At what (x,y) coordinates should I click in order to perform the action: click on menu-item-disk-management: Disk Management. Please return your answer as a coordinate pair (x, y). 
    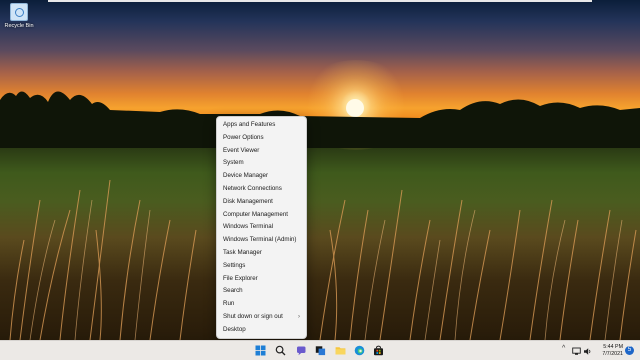
    Looking at the image, I should click on (261, 202).